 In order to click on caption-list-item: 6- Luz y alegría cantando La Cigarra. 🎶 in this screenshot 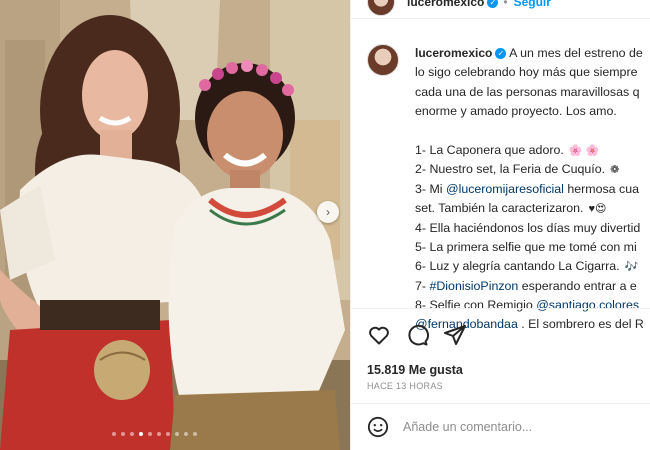, I will do `click(532, 266)`.